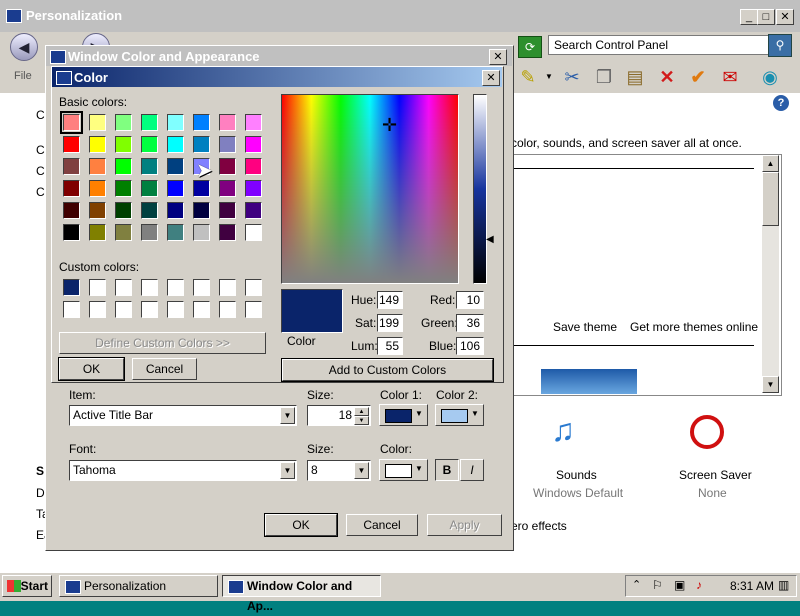 The width and height of the screenshot is (800, 616). I want to click on save-theme-link: Save theme, so click(585, 327).